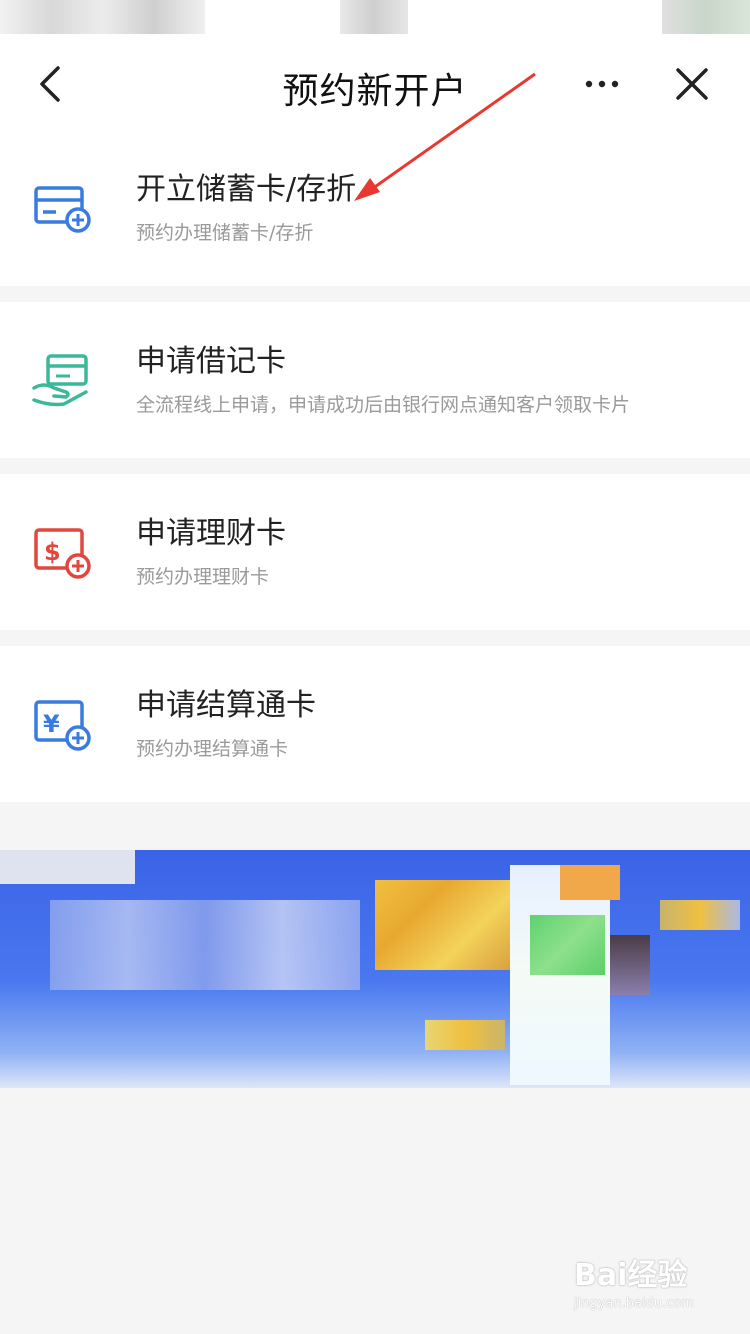 The width and height of the screenshot is (750, 1334). I want to click on list-item-apply-wealth-card: $ 申请理财卡 预约办理理财卡, so click(375, 552).